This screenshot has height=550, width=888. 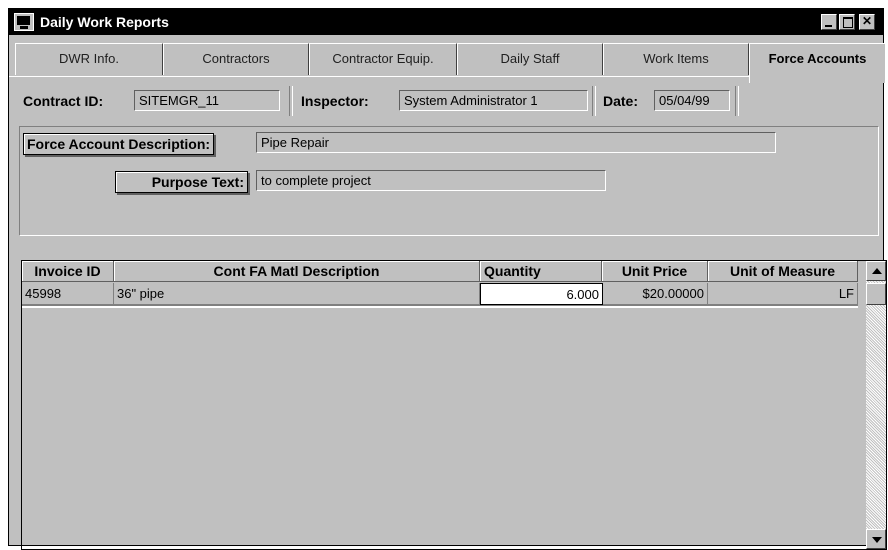 I want to click on cell-invoice-id: 45998, so click(x=68, y=294).